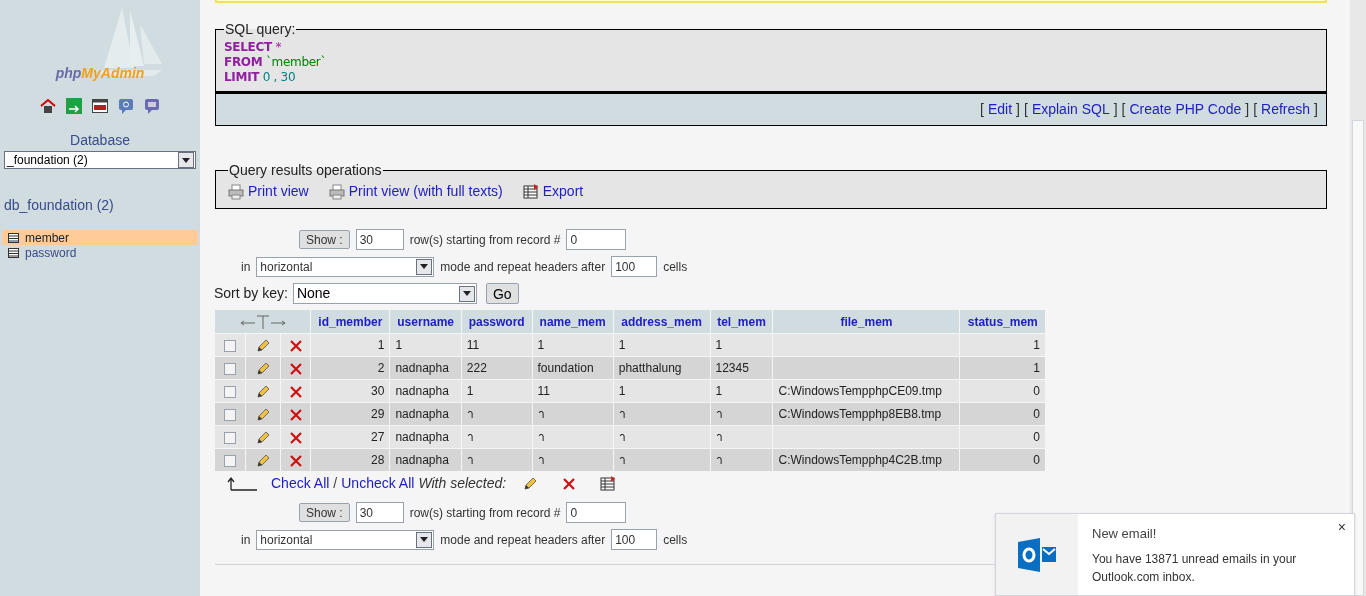 This screenshot has height=596, width=1366. I want to click on sql-action-link: Explain SQL, so click(1070, 109).